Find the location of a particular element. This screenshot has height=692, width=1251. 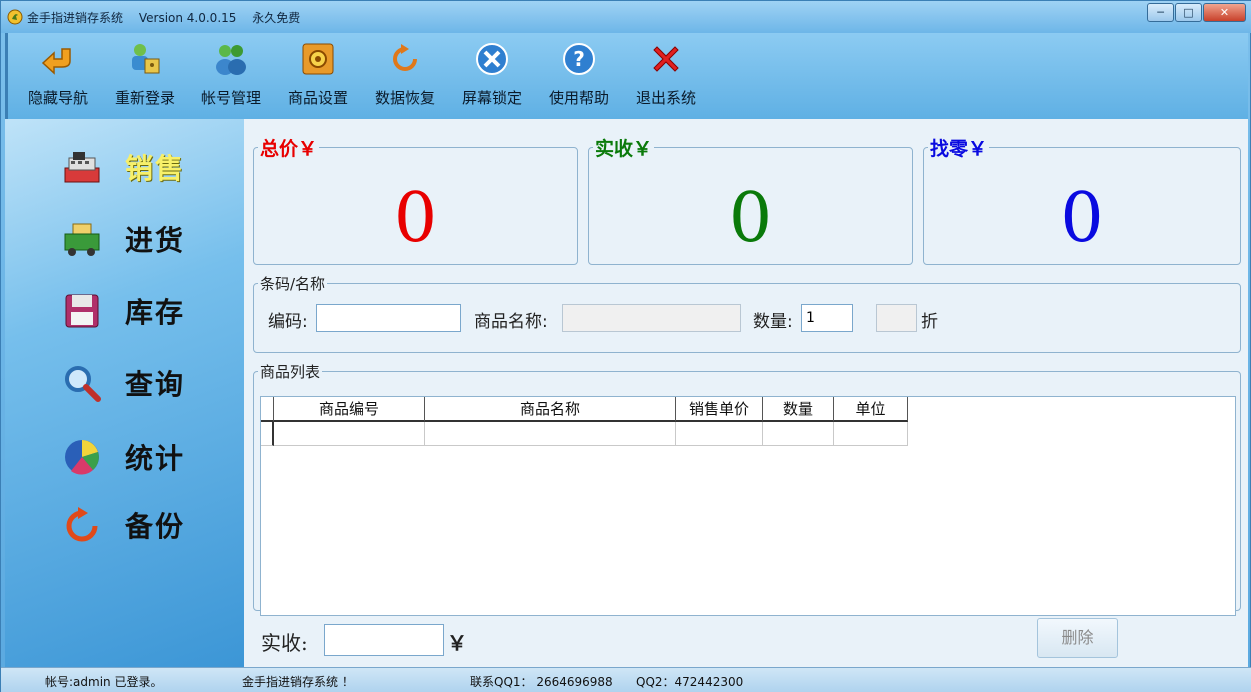

hide-nav-icon is located at coordinates (56, 61).